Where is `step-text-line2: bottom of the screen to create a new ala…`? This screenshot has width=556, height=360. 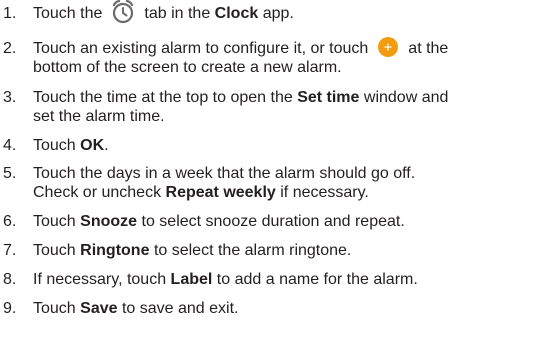 step-text-line2: bottom of the screen to create a new ala… is located at coordinates (187, 67).